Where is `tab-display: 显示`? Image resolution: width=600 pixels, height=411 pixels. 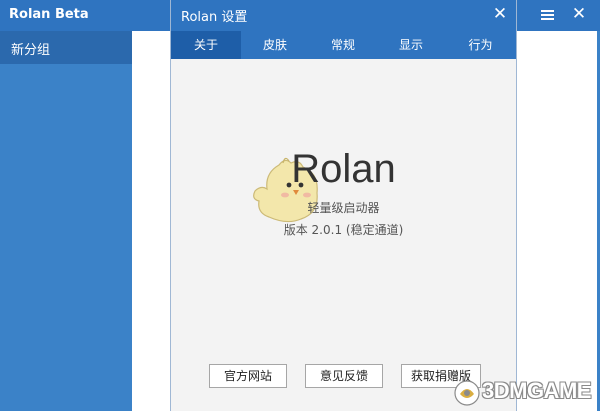 tab-display: 显示 is located at coordinates (411, 45).